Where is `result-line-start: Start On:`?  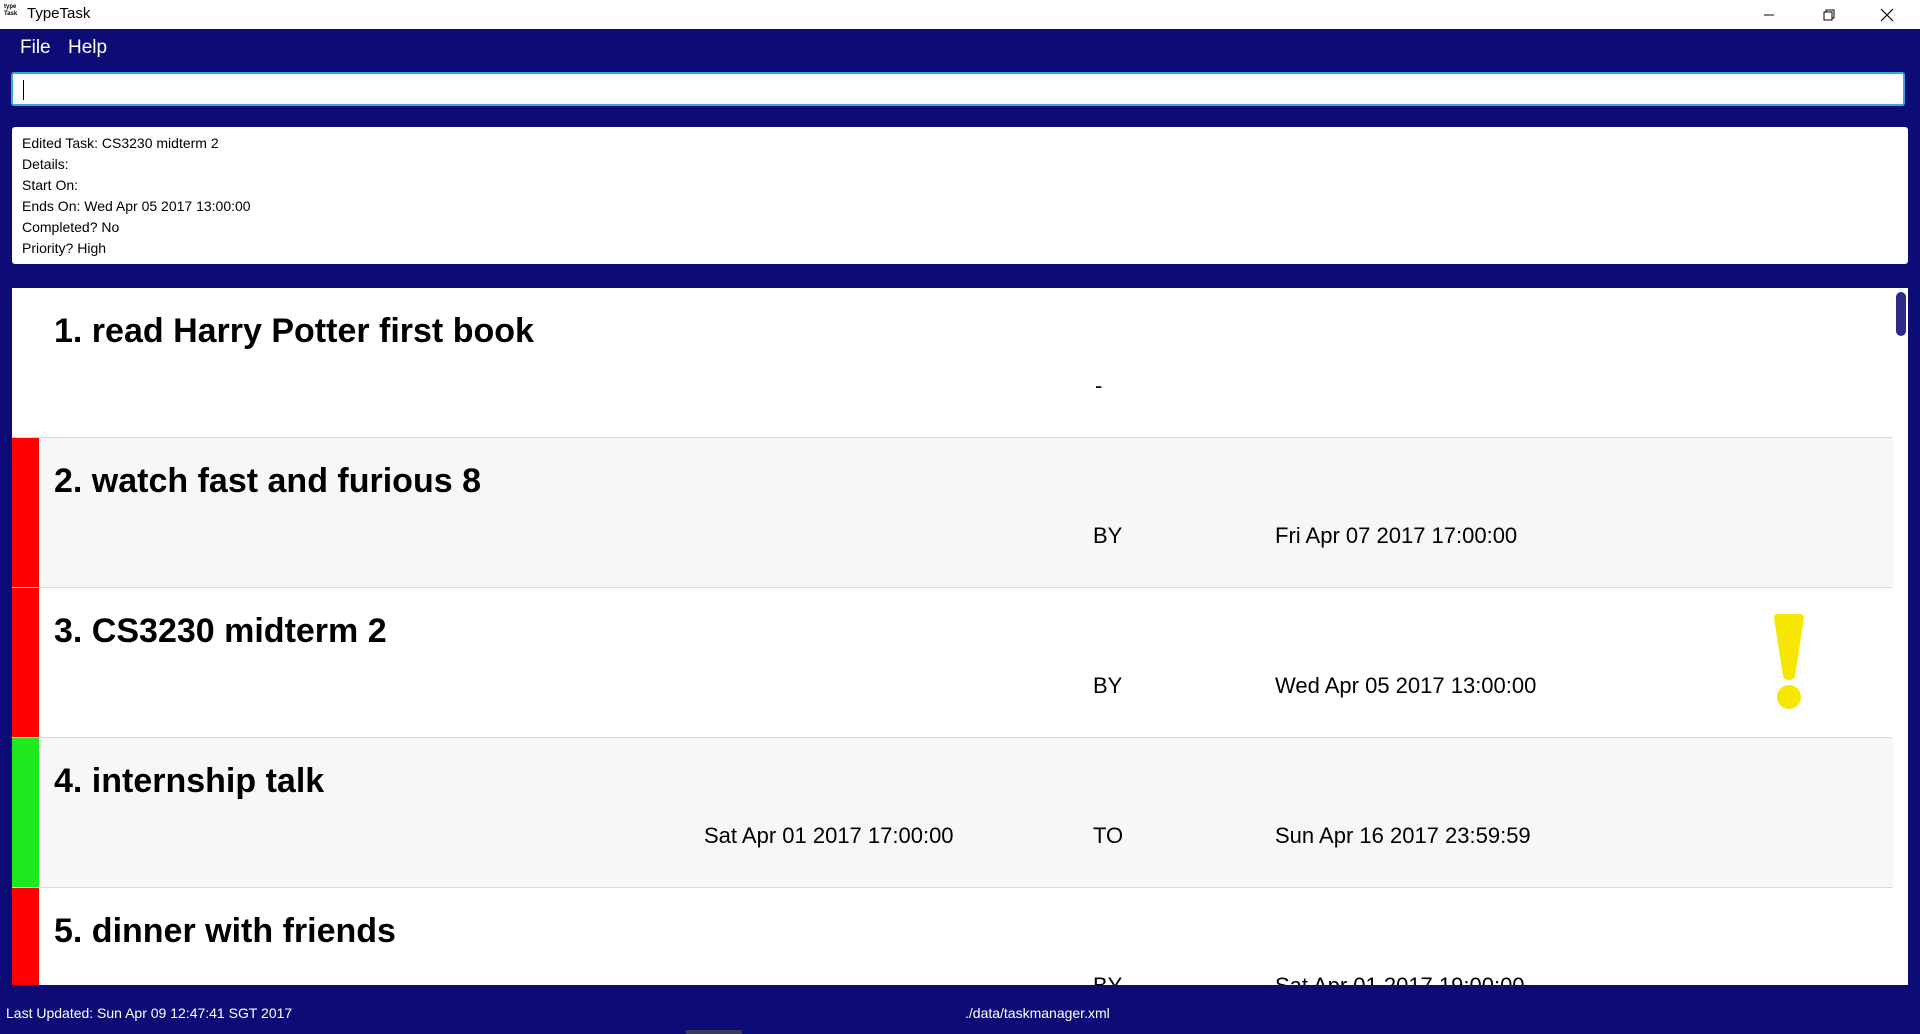 result-line-start: Start On: is located at coordinates (50, 185).